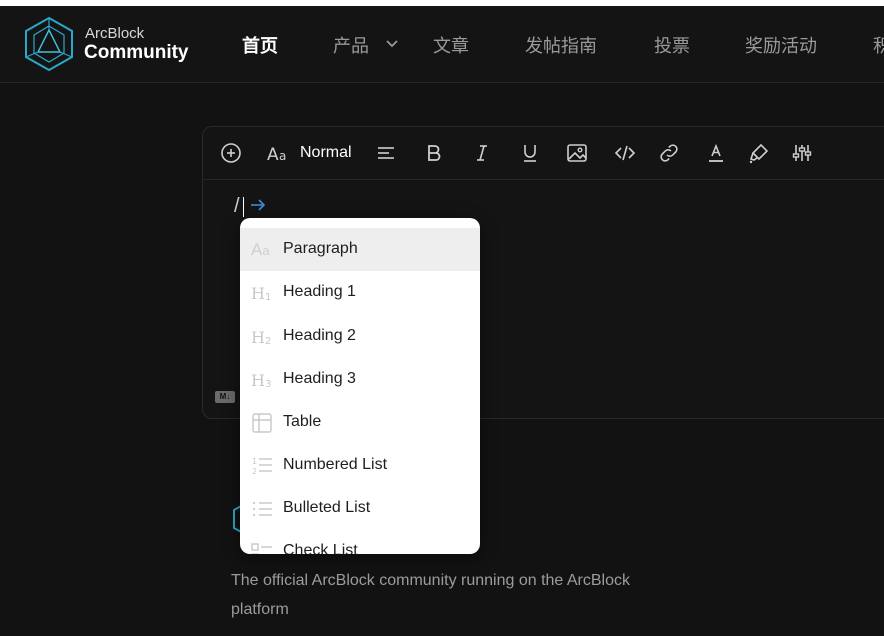  What do you see at coordinates (273, 155) in the screenshot?
I see `svg-text: A` at bounding box center [273, 155].